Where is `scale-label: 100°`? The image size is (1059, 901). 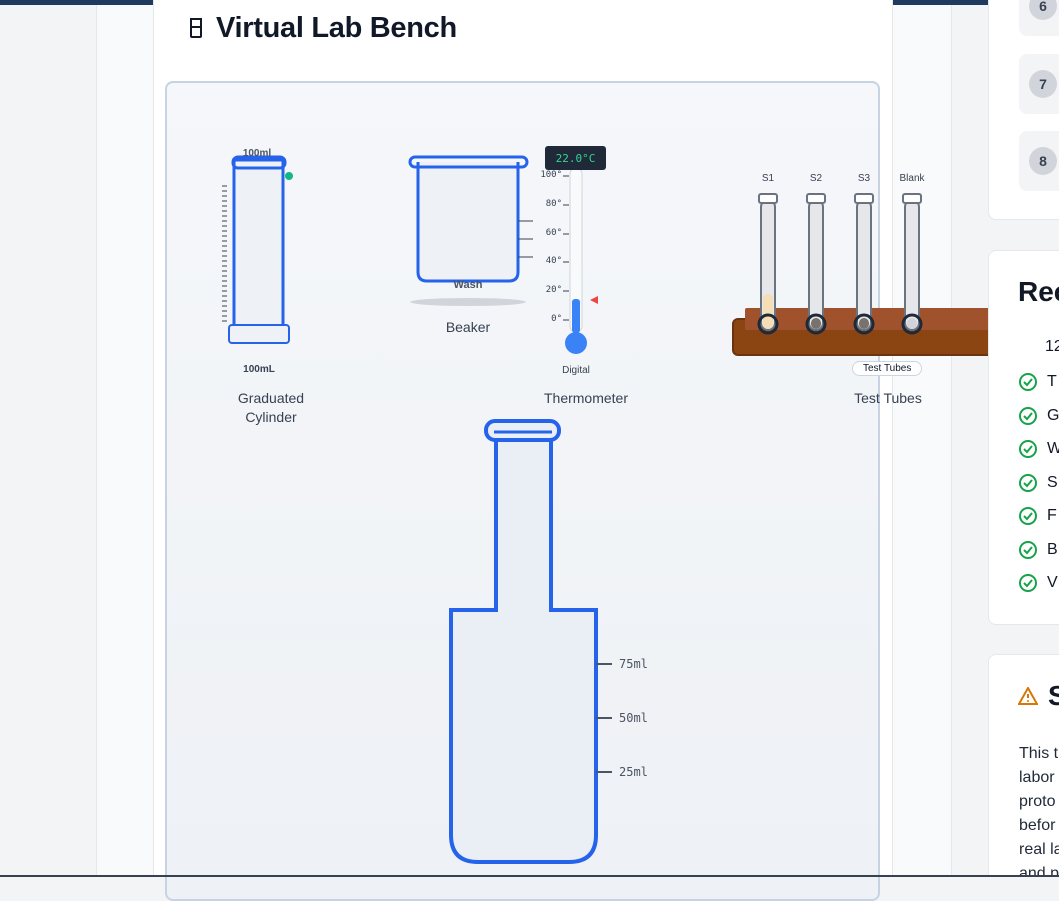 scale-label: 100° is located at coordinates (551, 175).